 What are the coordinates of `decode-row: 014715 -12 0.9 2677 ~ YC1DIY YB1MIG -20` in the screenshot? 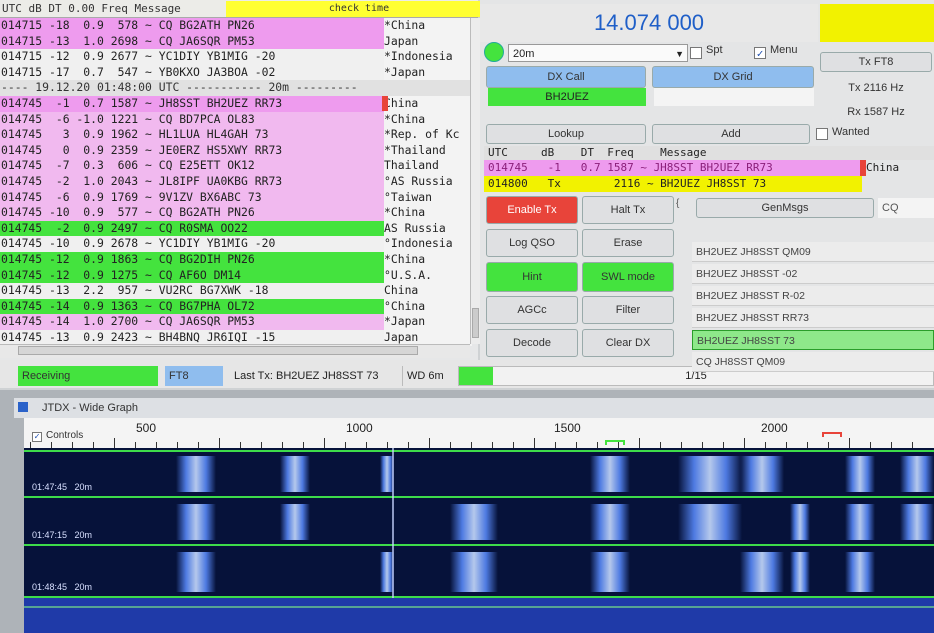 It's located at (192, 57).